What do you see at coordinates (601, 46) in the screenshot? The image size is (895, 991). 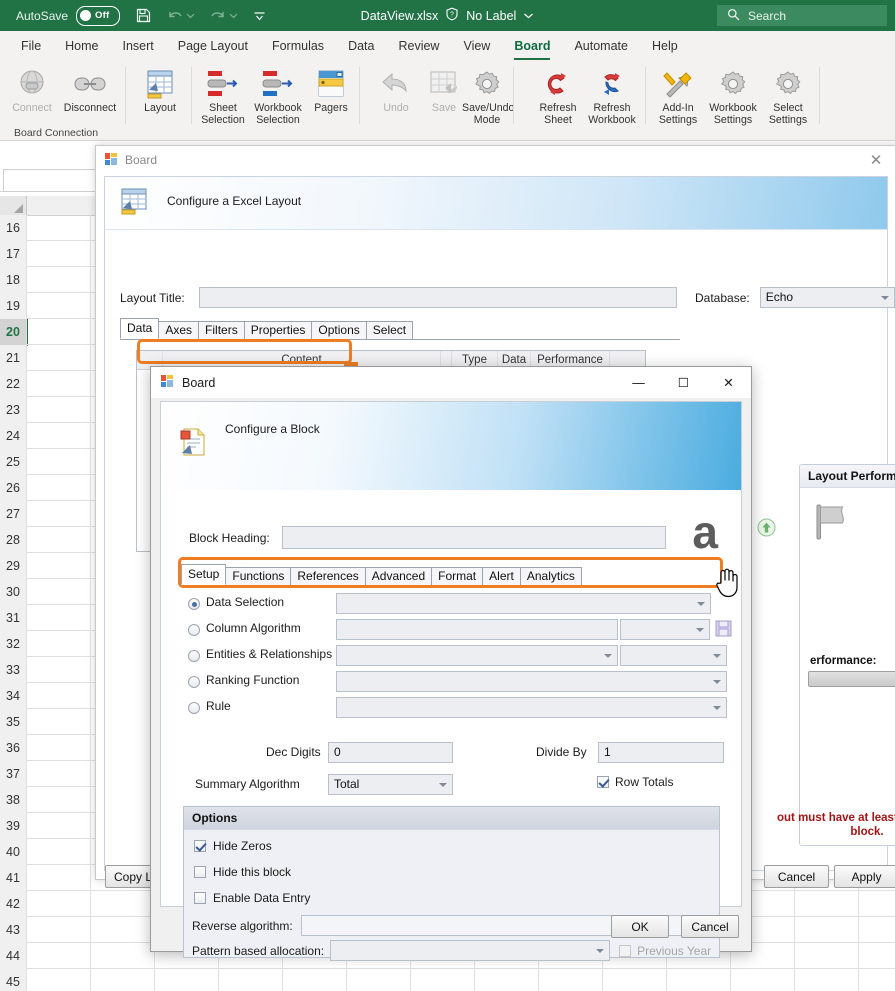 I see `ribbon-tab-automate: Automate` at bounding box center [601, 46].